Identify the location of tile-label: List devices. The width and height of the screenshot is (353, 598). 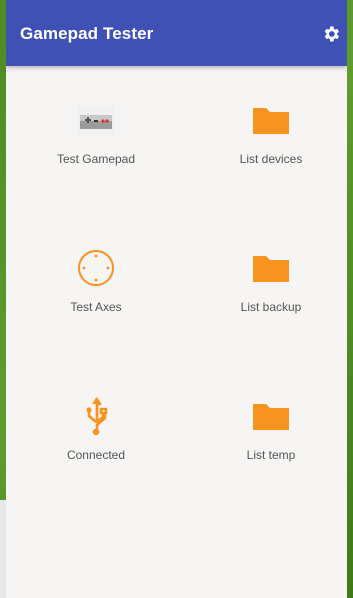
(271, 159).